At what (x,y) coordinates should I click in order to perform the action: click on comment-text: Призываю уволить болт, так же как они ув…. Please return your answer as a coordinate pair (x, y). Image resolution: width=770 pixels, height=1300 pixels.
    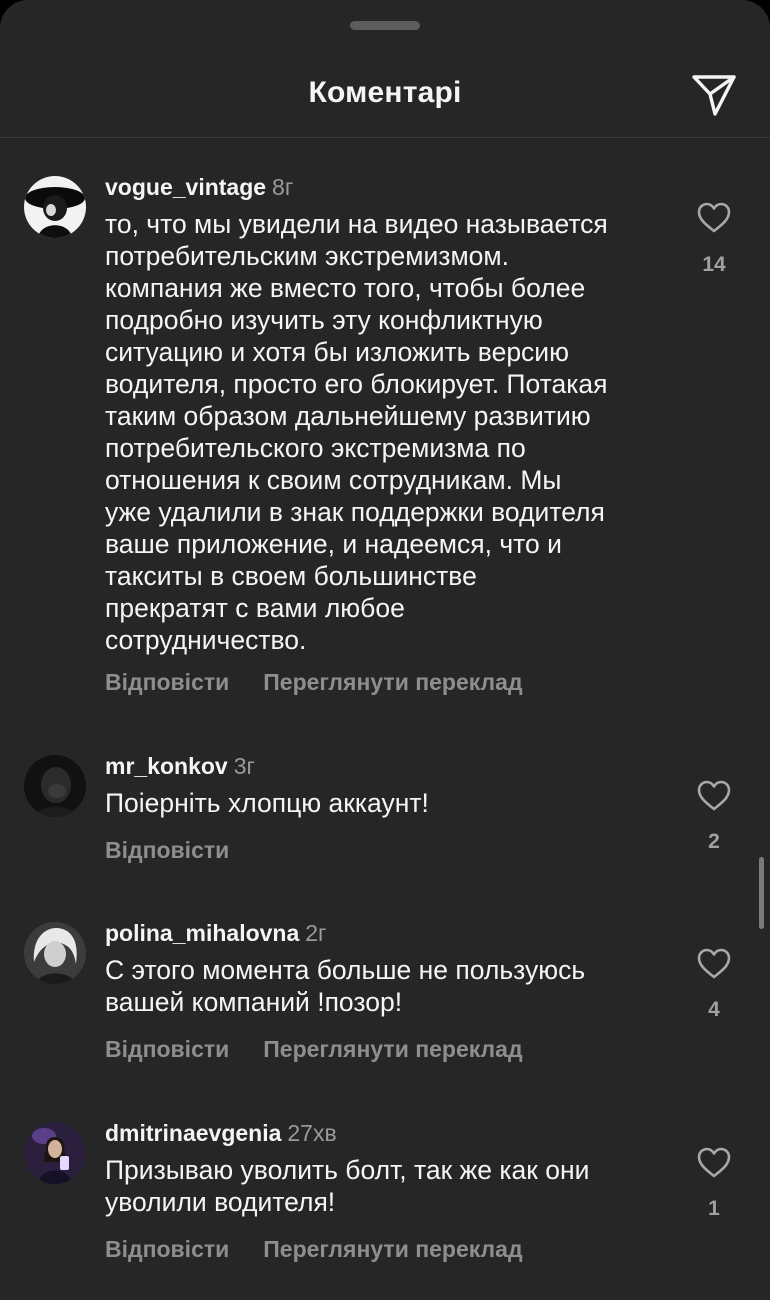
    Looking at the image, I should click on (347, 1186).